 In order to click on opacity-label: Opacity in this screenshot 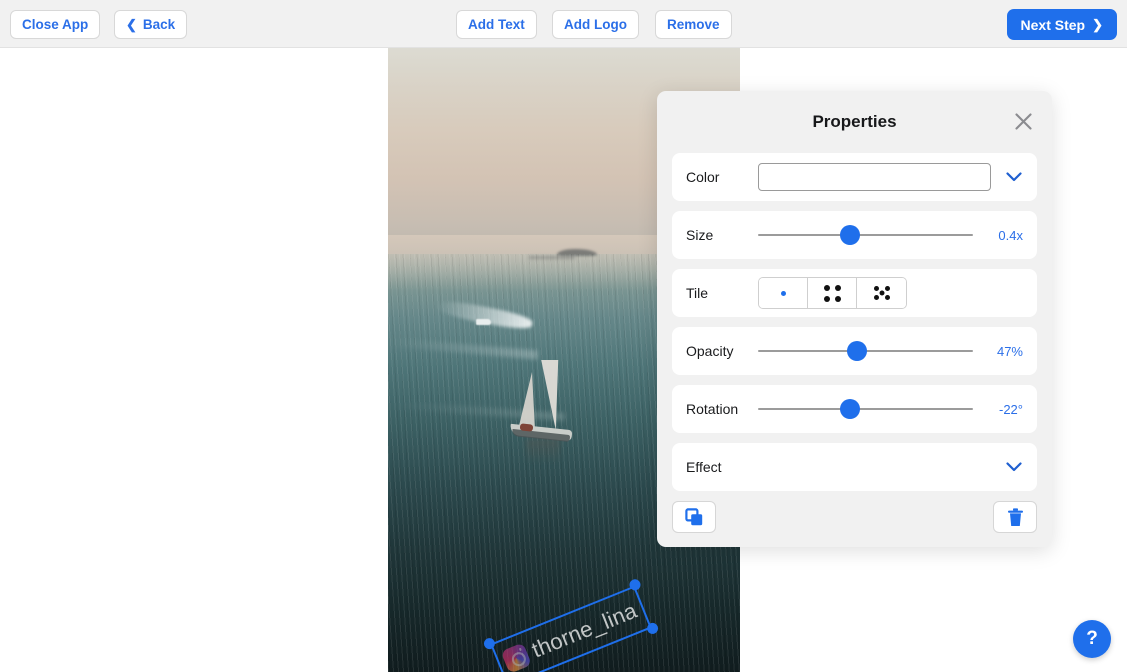, I will do `click(710, 351)`.